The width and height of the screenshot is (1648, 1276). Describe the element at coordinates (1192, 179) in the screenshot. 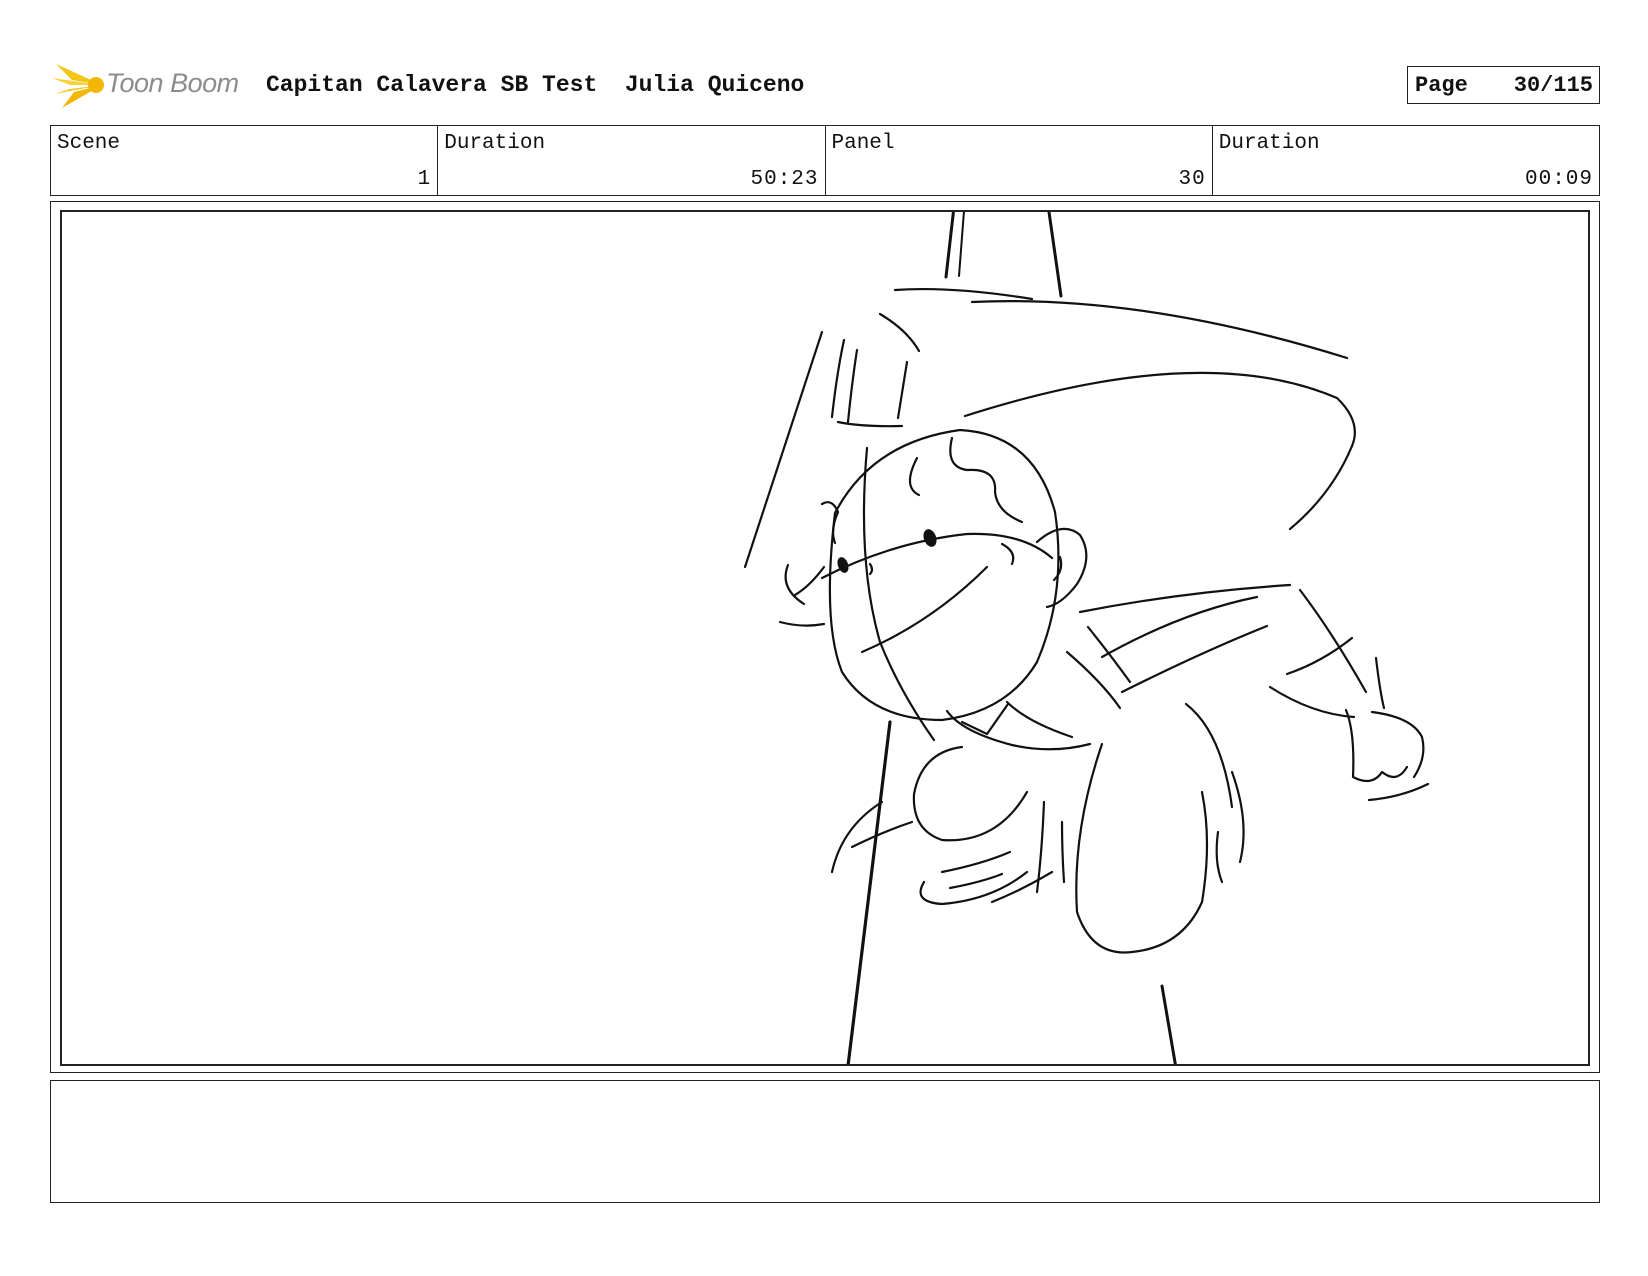

I see `panel-value: 30` at that location.